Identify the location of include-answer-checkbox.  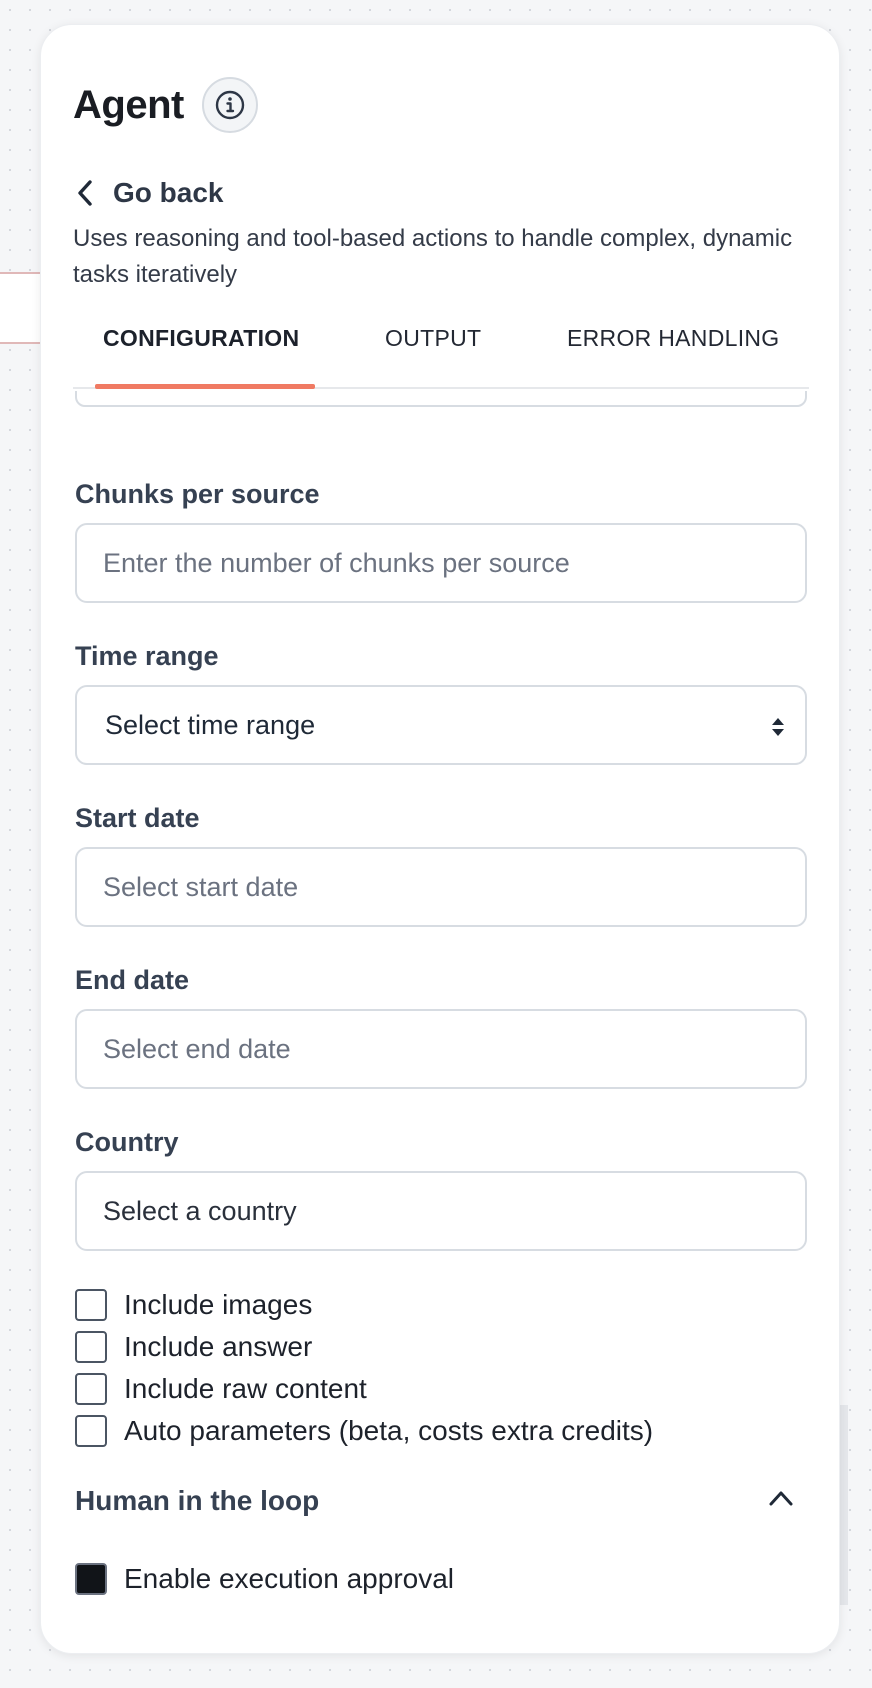
(91, 1347).